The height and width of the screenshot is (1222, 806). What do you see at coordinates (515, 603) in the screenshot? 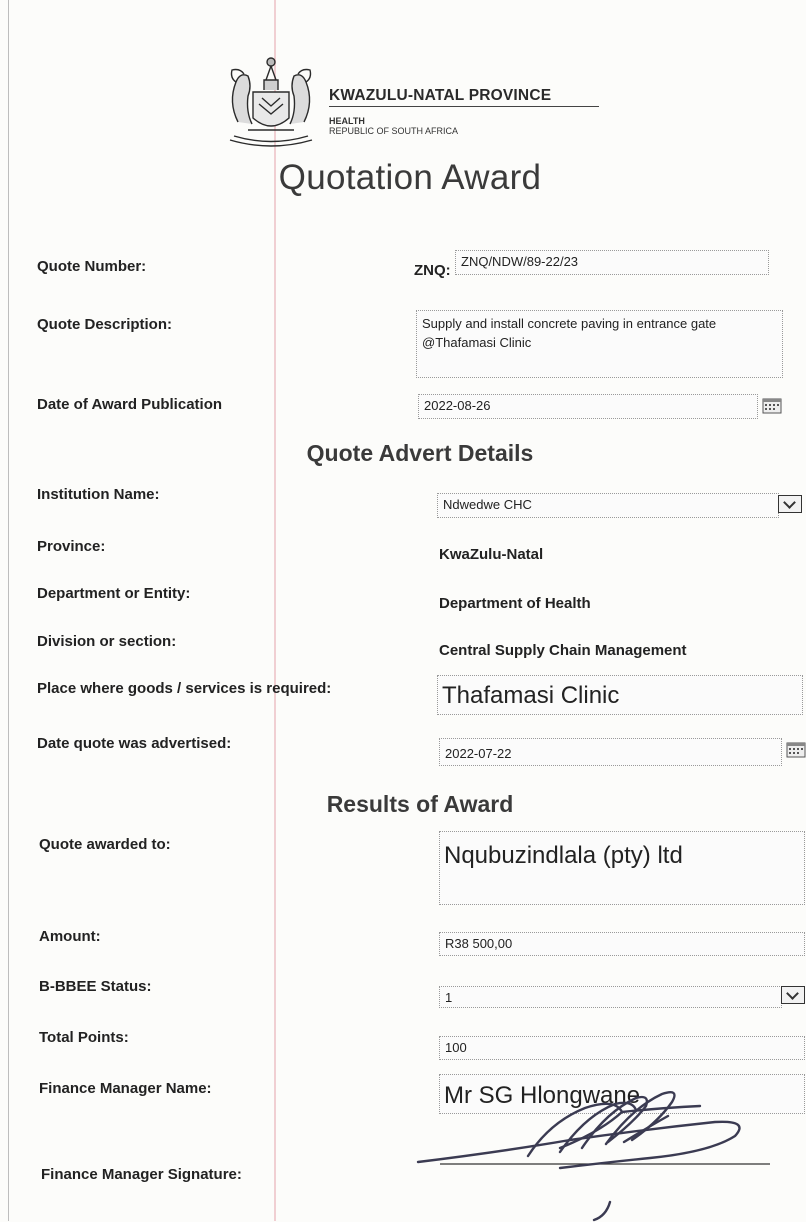
I see `department-value: Department of Health` at bounding box center [515, 603].